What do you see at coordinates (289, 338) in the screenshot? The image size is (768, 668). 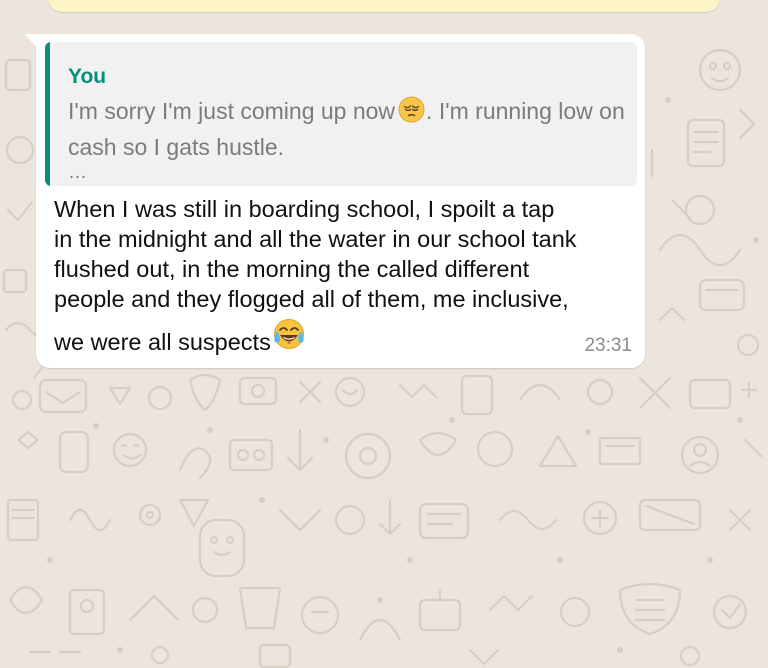 I see `tears-of-joy-emoji-icon` at bounding box center [289, 338].